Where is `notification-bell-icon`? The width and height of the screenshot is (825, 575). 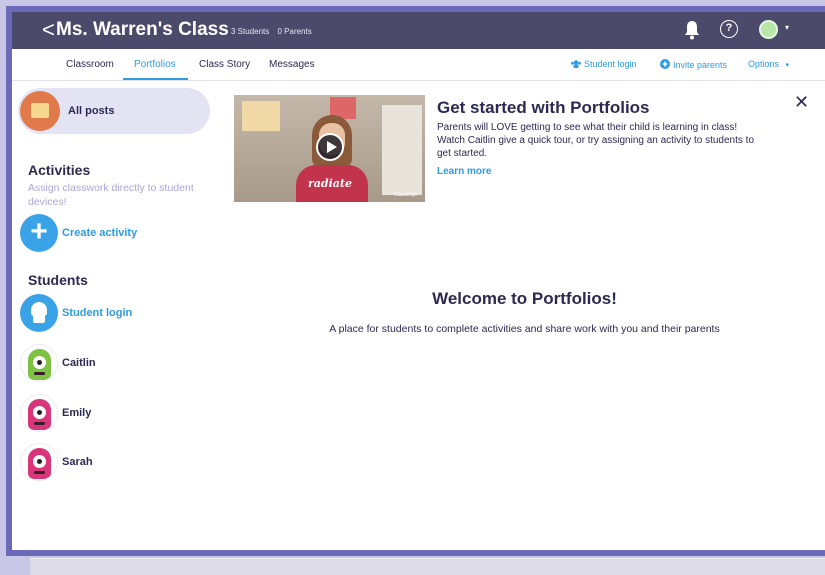
notification-bell-icon is located at coordinates (692, 30).